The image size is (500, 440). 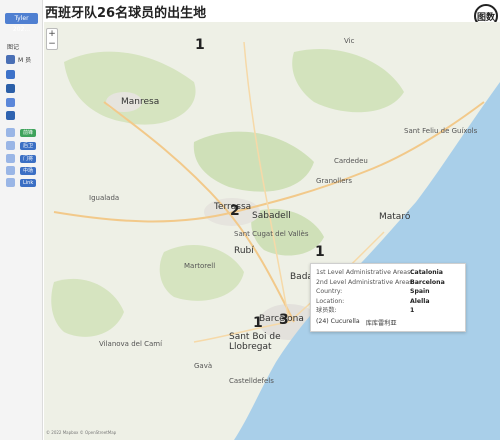 What do you see at coordinates (244, 251) in the screenshot?
I see `place-label: Rubí` at bounding box center [244, 251].